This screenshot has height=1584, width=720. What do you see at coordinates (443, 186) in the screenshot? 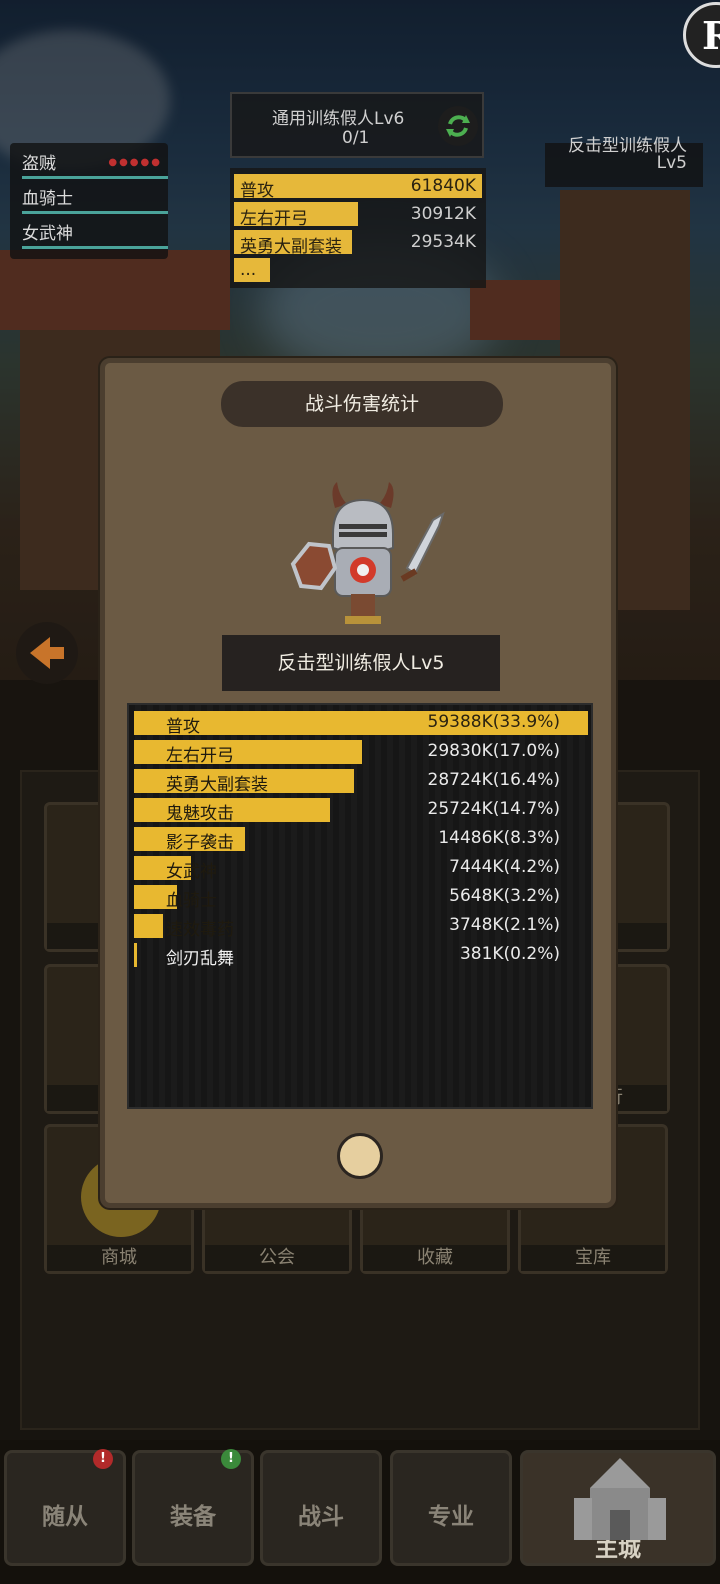
I see `mini-stat-value: 61840K` at bounding box center [443, 186].